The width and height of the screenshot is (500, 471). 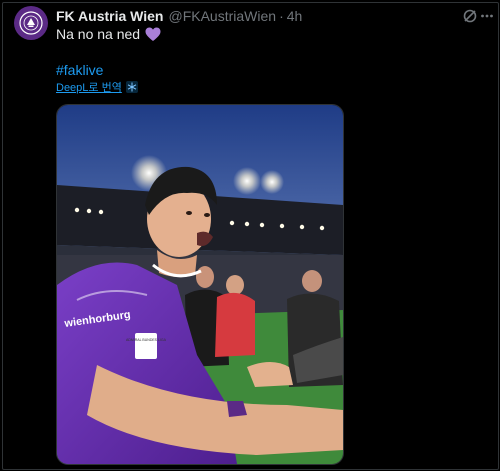 What do you see at coordinates (222, 16) in the screenshot?
I see `user-handle: @FKAustriaWien` at bounding box center [222, 16].